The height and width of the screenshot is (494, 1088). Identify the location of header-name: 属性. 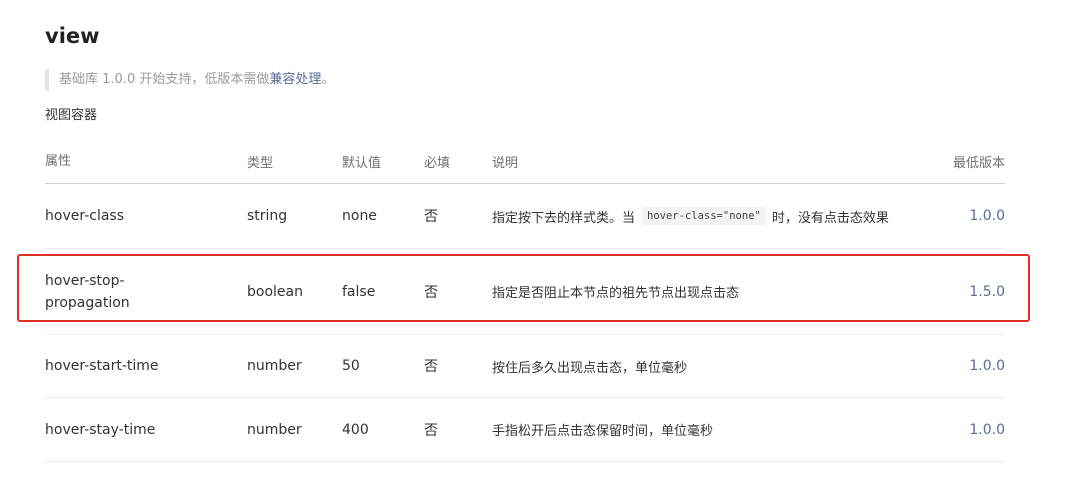
(58, 161).